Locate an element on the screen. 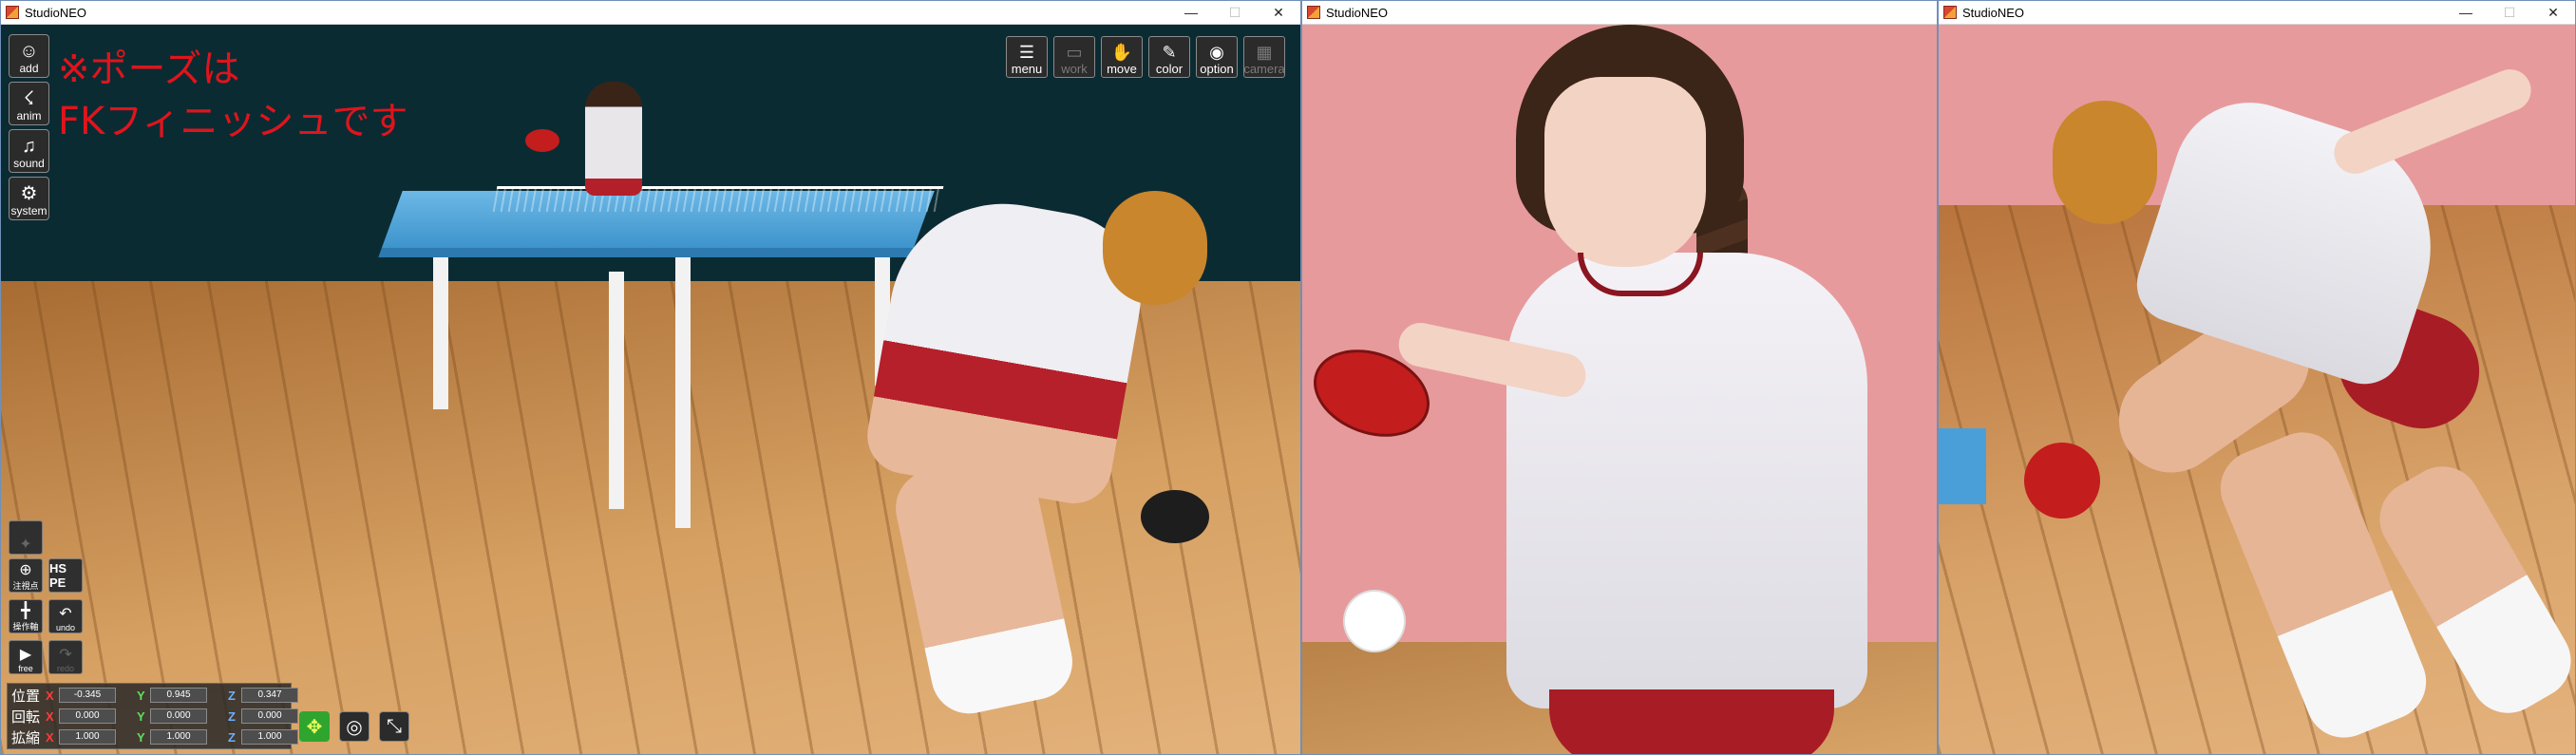 The image size is (2576, 755). run-icon: ☇ is located at coordinates (29, 99).